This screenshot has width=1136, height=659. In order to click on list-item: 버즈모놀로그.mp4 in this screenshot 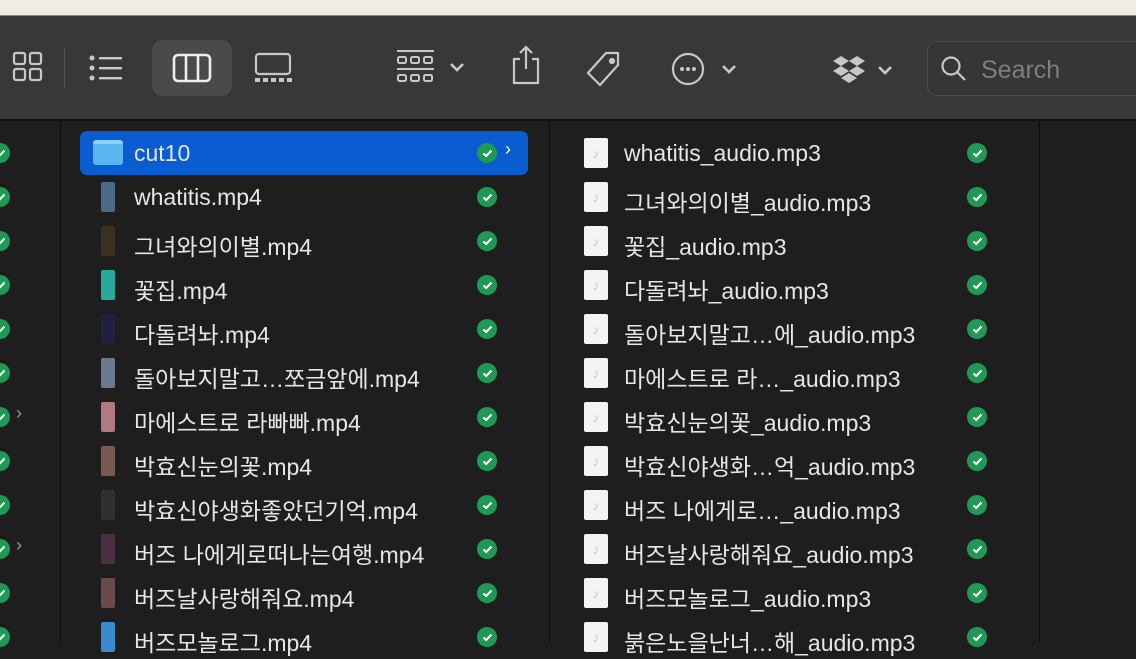, I will do `click(305, 637)`.